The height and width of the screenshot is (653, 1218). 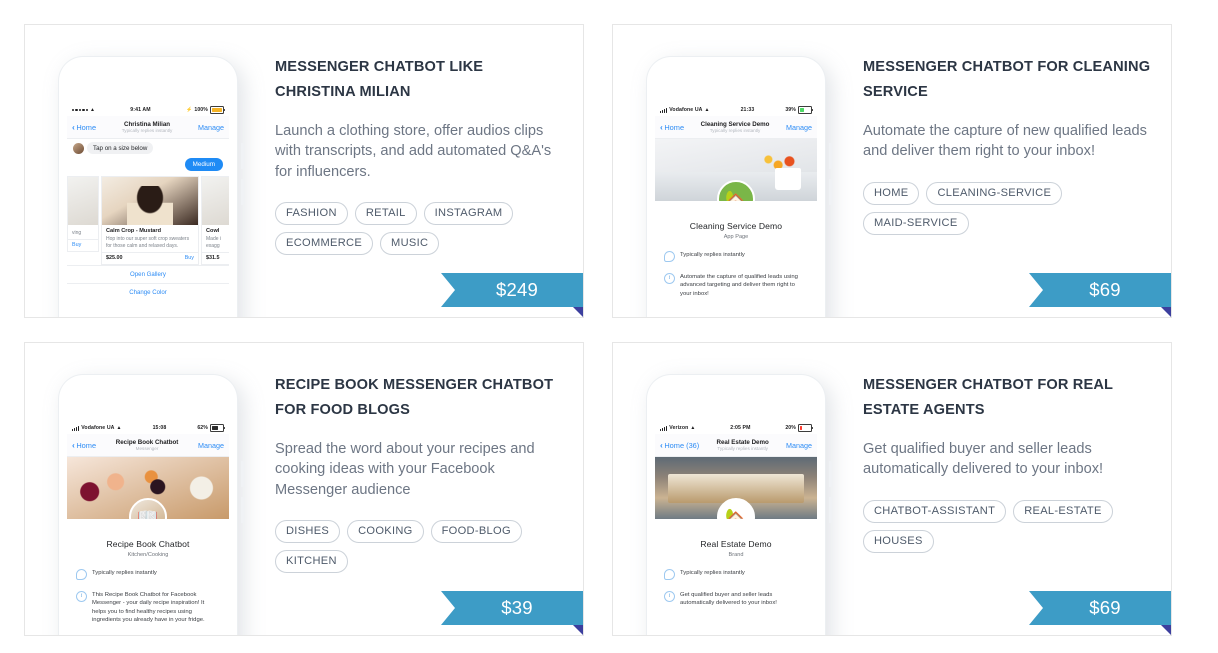 I want to click on page-avatar: 🏡, so click(x=736, y=508).